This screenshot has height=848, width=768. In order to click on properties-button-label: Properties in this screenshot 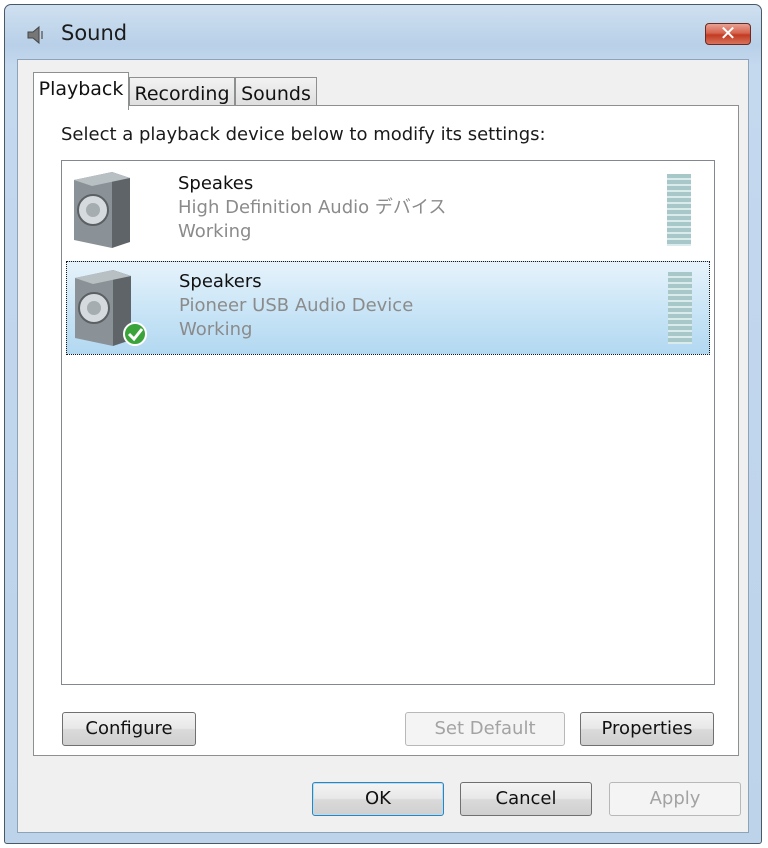, I will do `click(647, 728)`.